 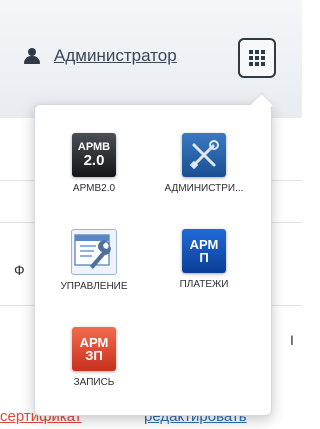 I want to click on app-tile-payments: АРМ П ПЛАТЕЖИ, so click(x=204, y=259).